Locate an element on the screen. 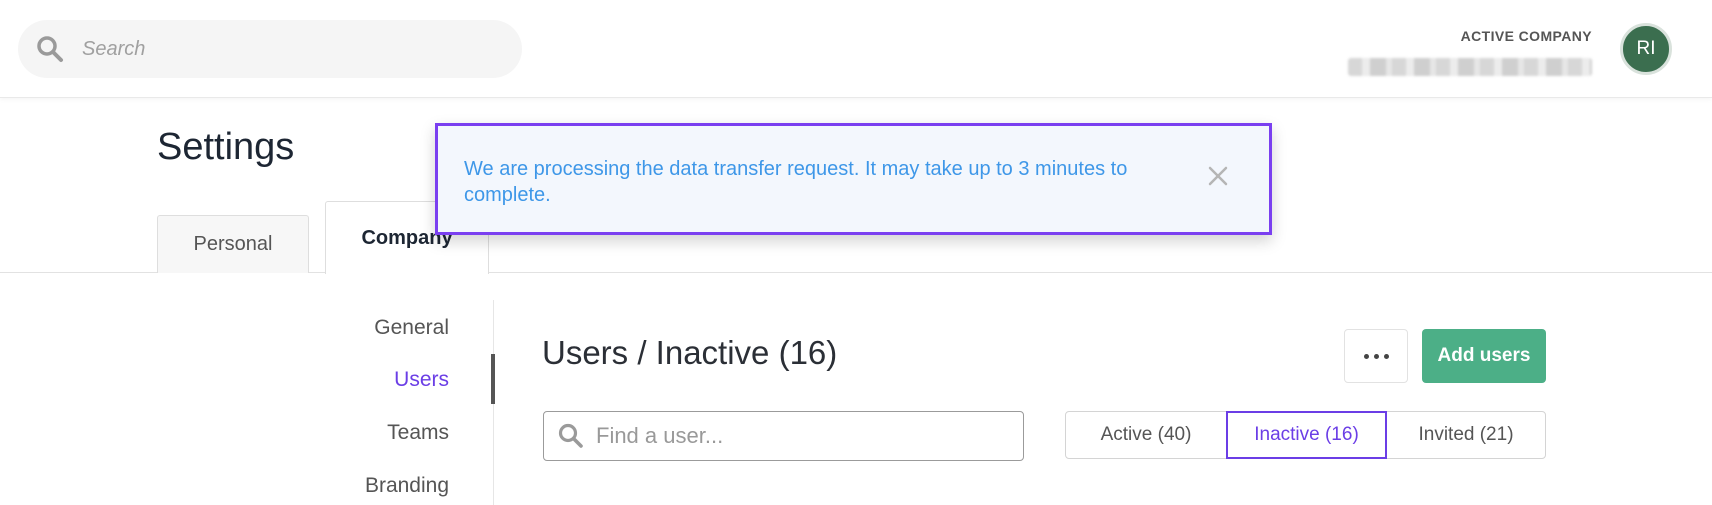  filter-active: Active (40) is located at coordinates (1146, 435).